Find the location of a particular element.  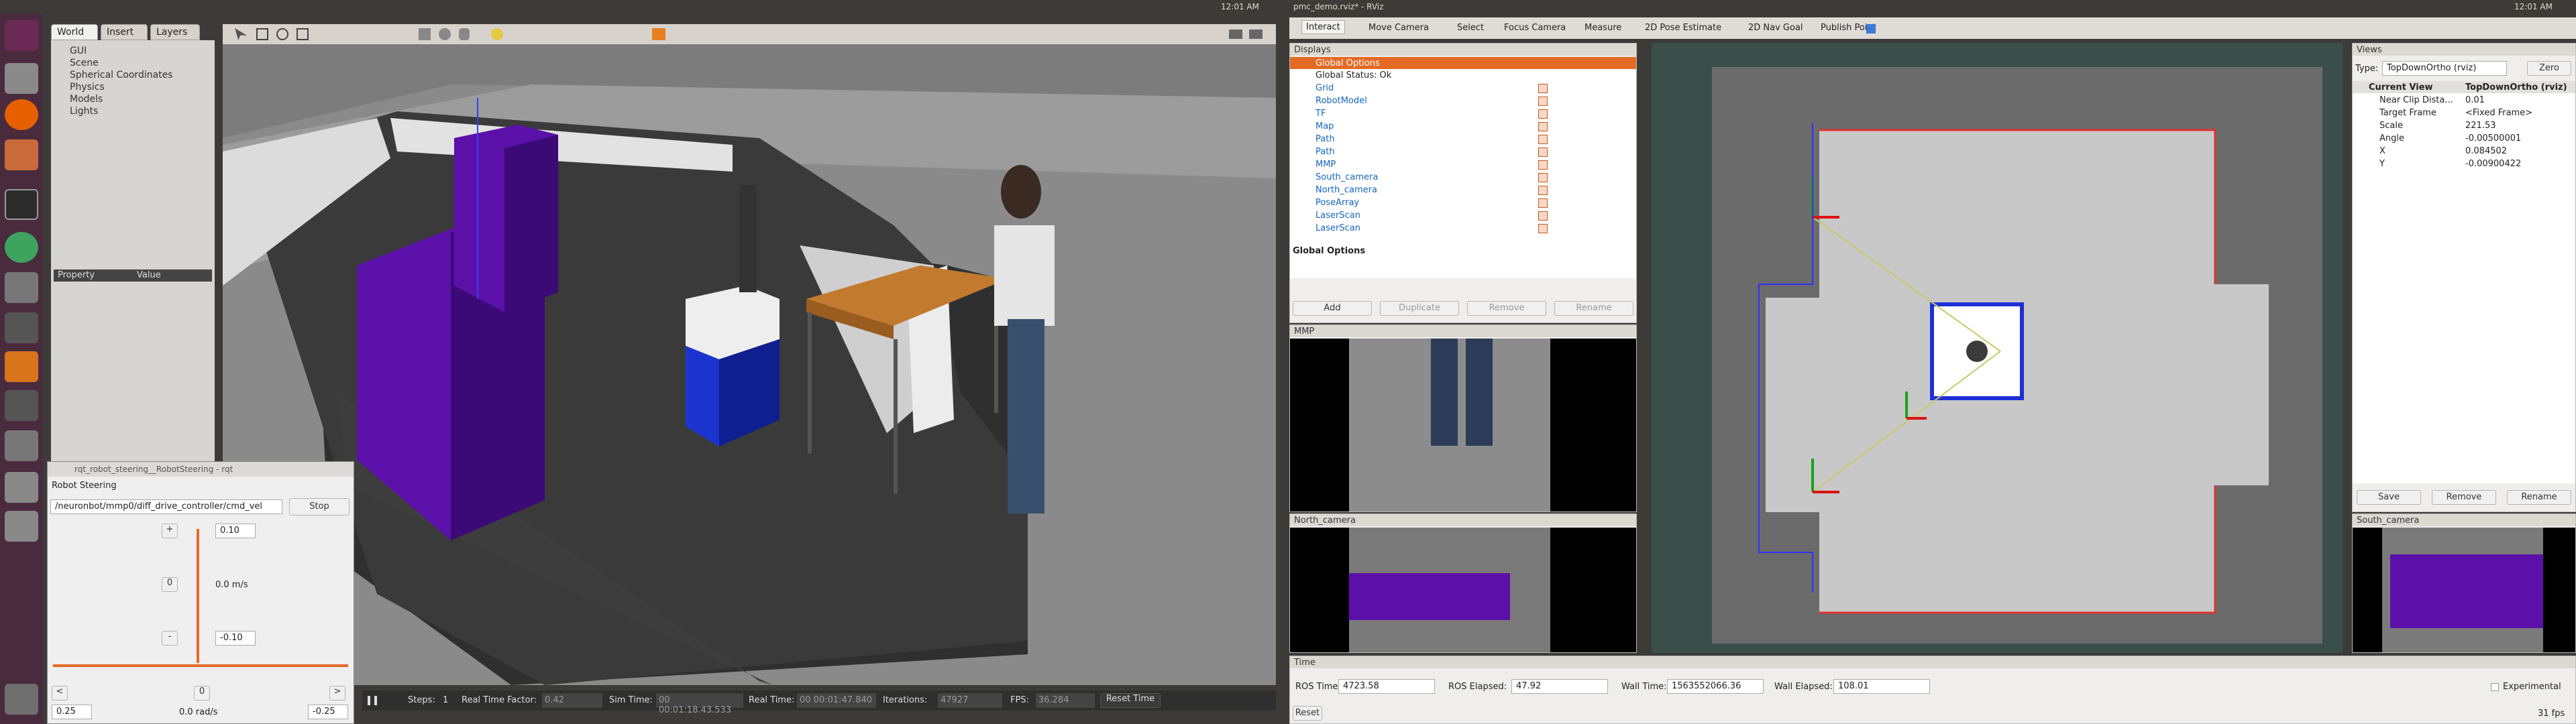

tree-item-gui: GUI is located at coordinates (78, 51).